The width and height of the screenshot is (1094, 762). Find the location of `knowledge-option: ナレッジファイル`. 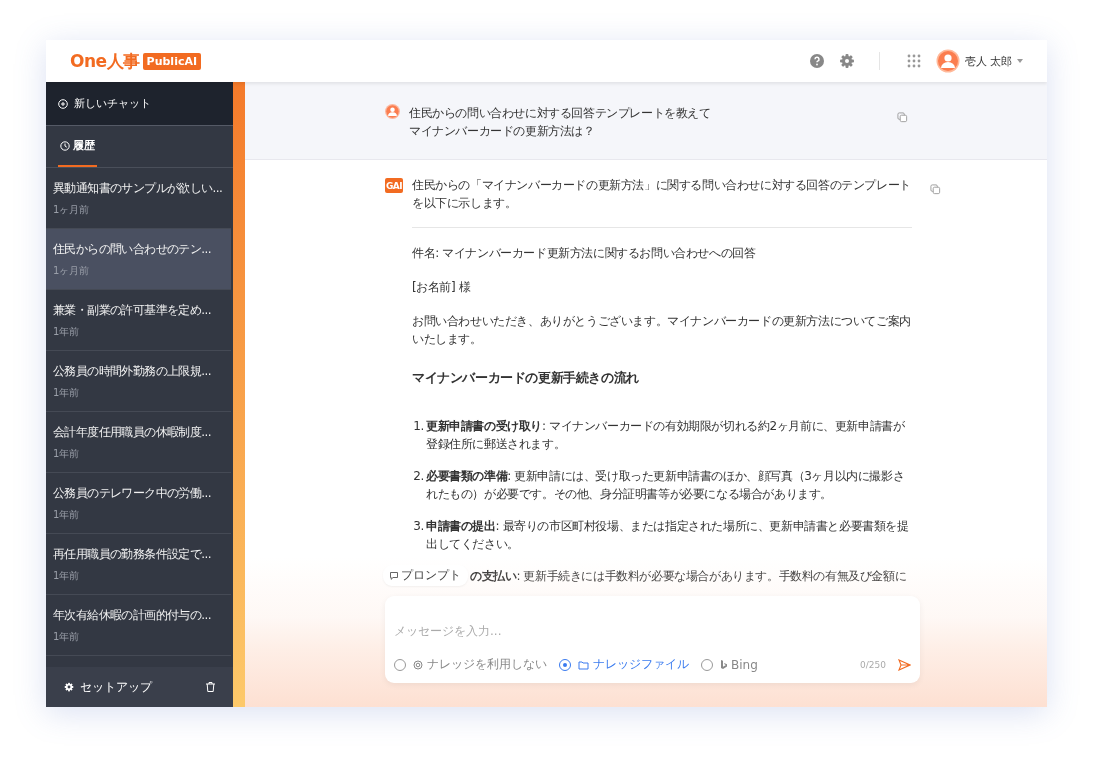

knowledge-option: ナレッジファイル is located at coordinates (624, 664).